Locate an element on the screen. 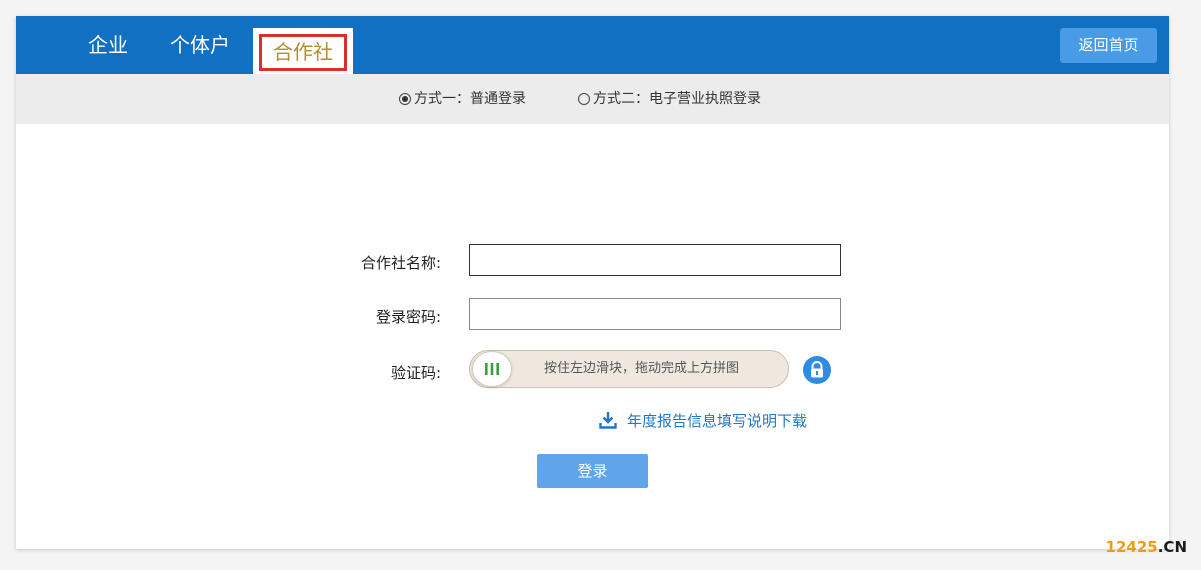 This screenshot has height=570, width=1201. watermark-suffix: .CN is located at coordinates (1172, 547).